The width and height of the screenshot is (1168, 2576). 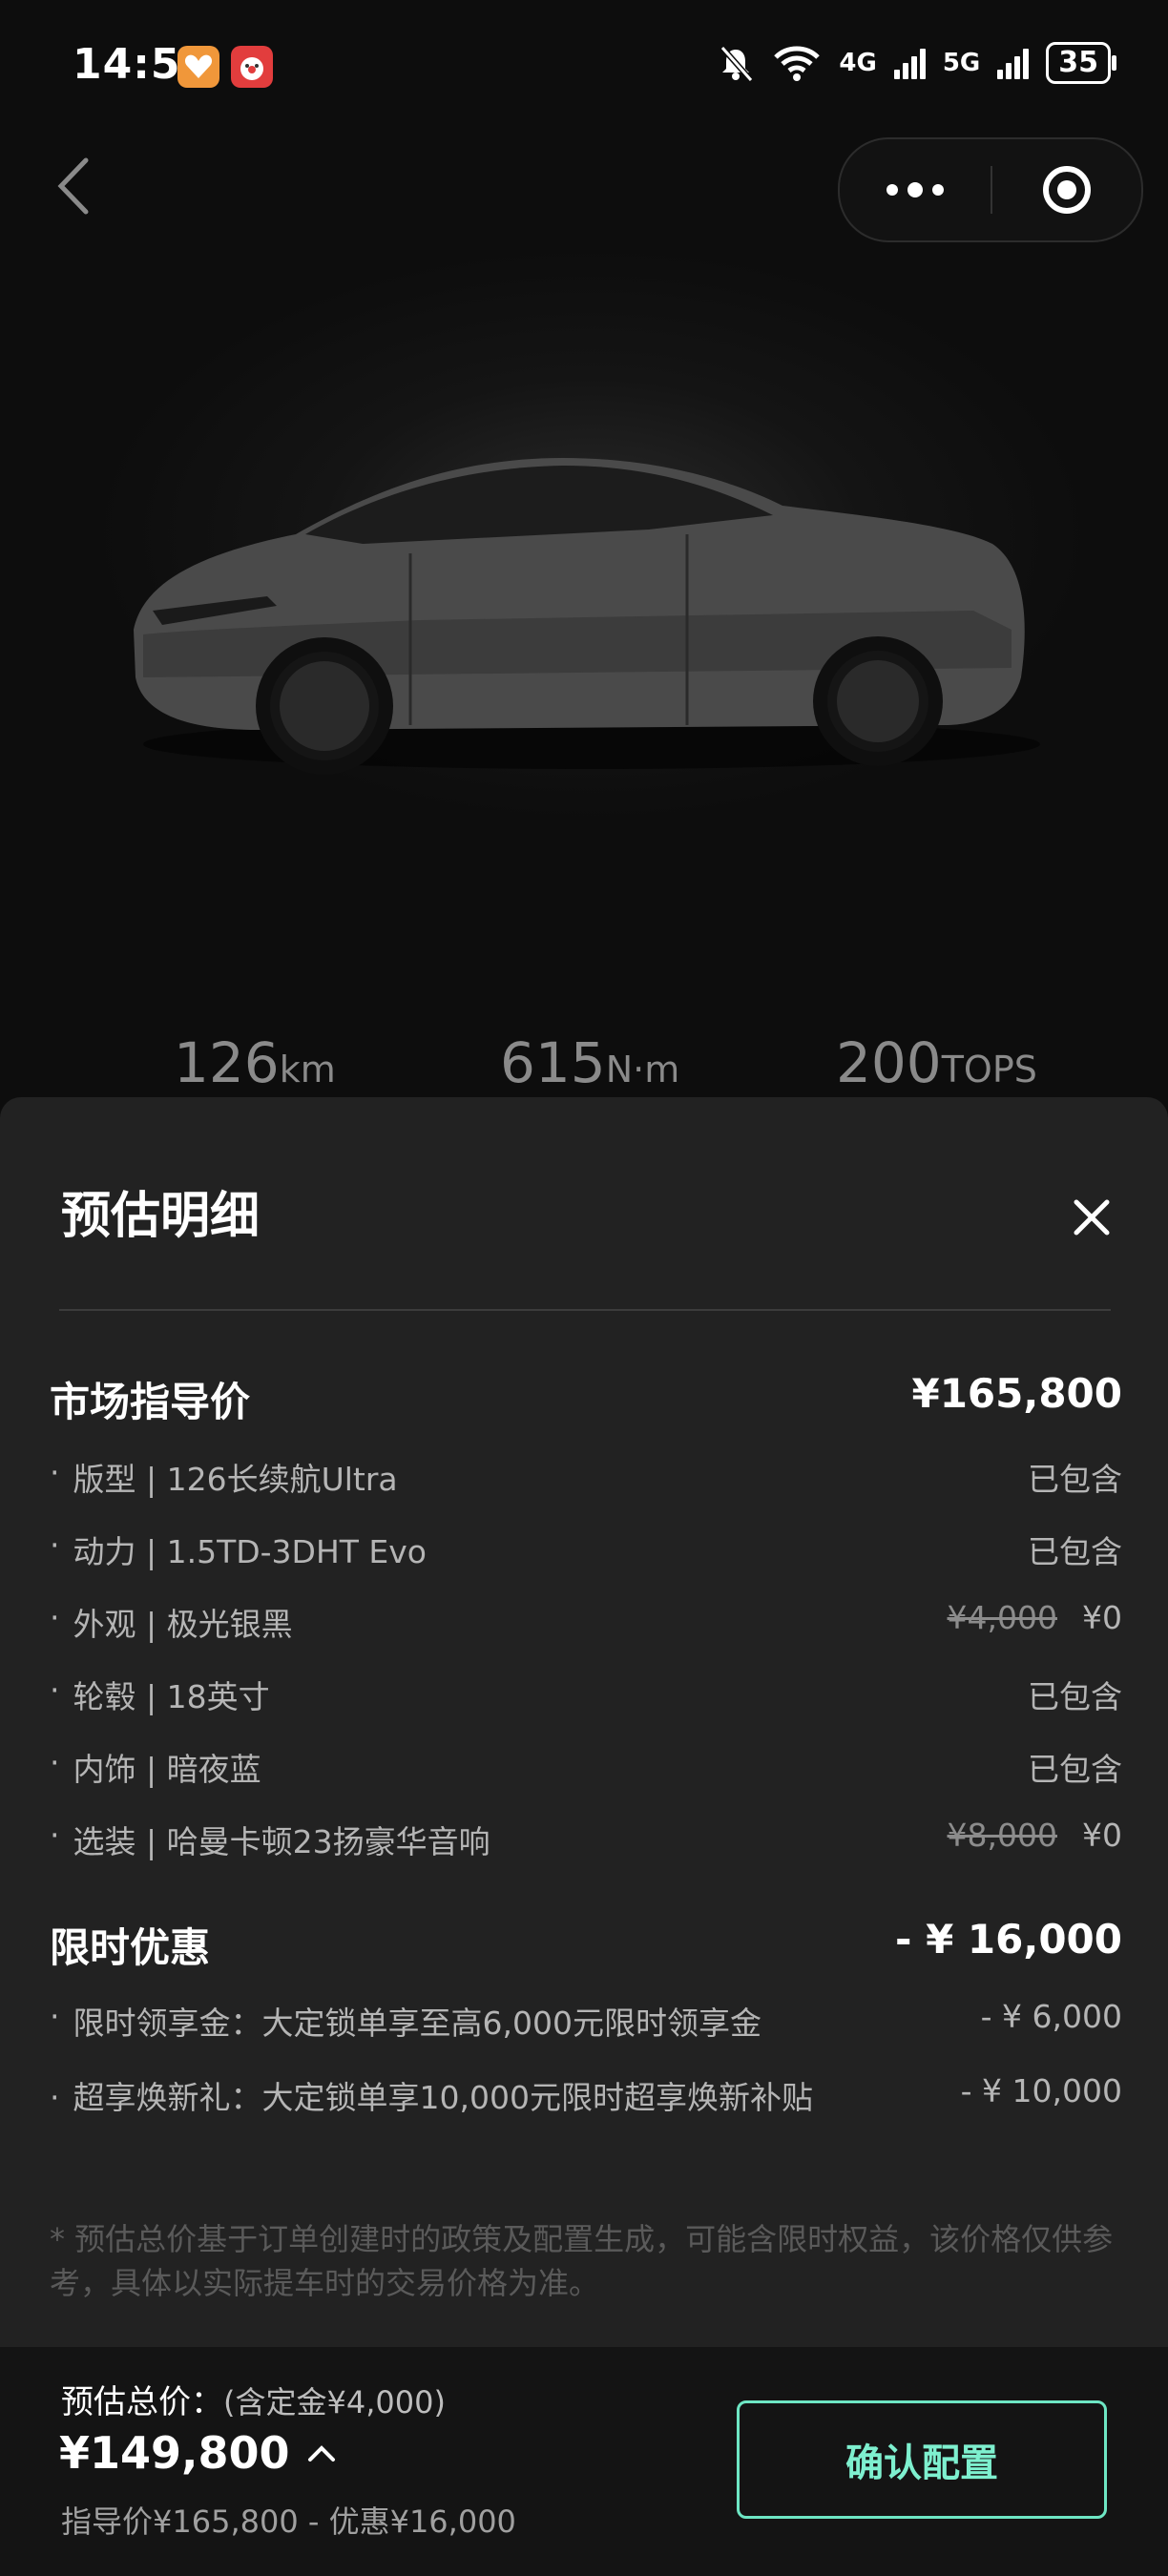 What do you see at coordinates (1008, 1939) in the screenshot?
I see `discount-value: - ¥ 16,000` at bounding box center [1008, 1939].